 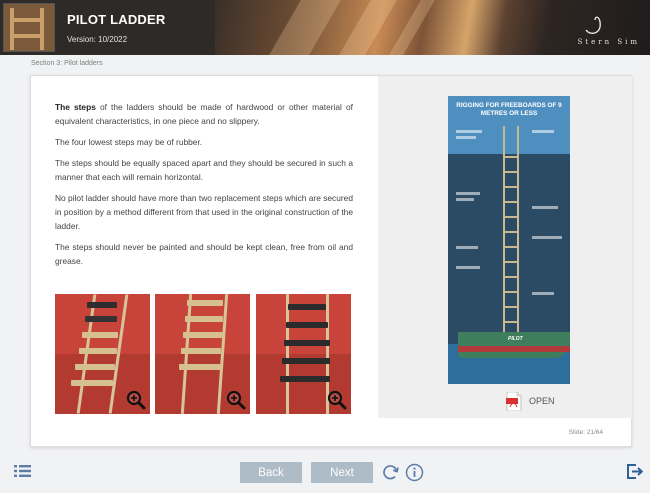 I want to click on paragraph-lead: The steps, so click(x=75, y=107).